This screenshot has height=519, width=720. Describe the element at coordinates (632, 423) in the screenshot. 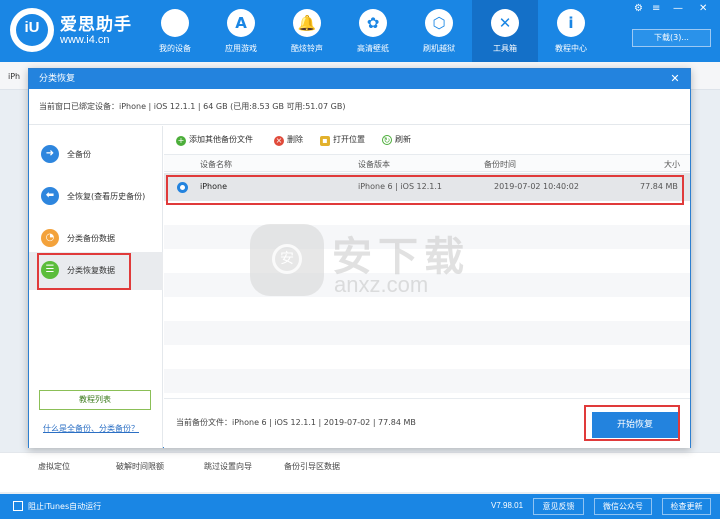

I see `start-button-highlight-box` at that location.